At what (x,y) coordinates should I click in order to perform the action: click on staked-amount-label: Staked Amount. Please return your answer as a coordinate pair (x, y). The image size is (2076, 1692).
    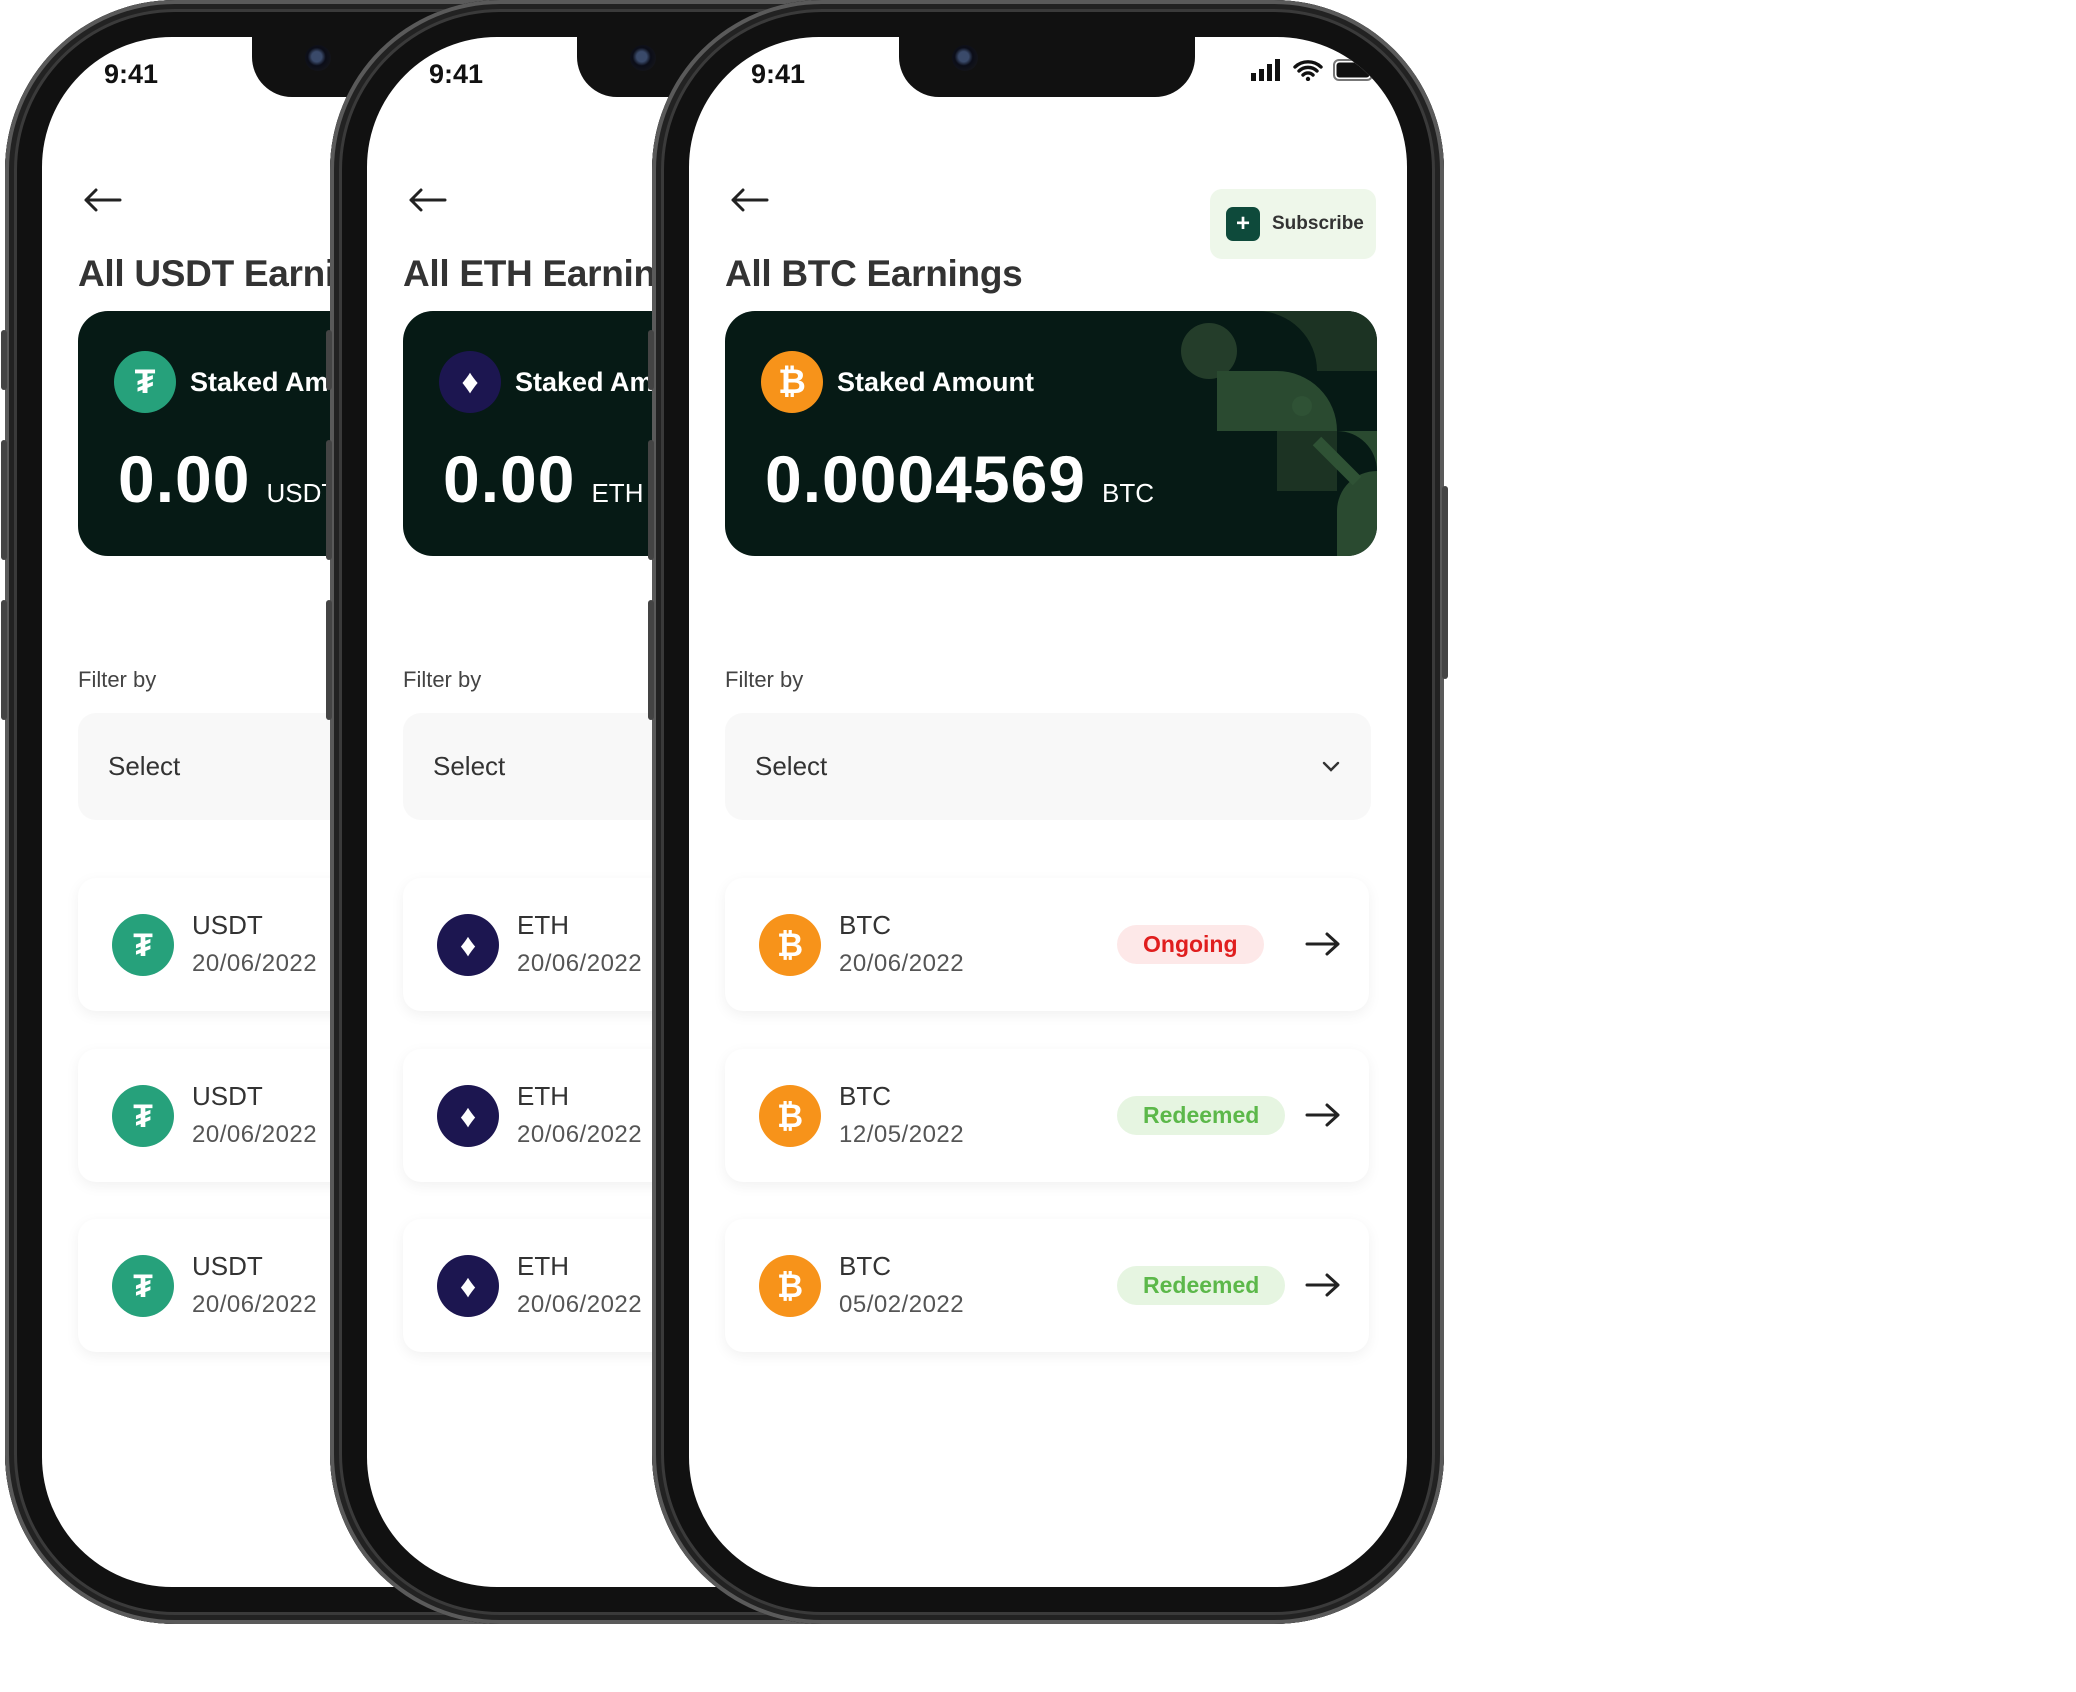
    Looking at the image, I should click on (936, 382).